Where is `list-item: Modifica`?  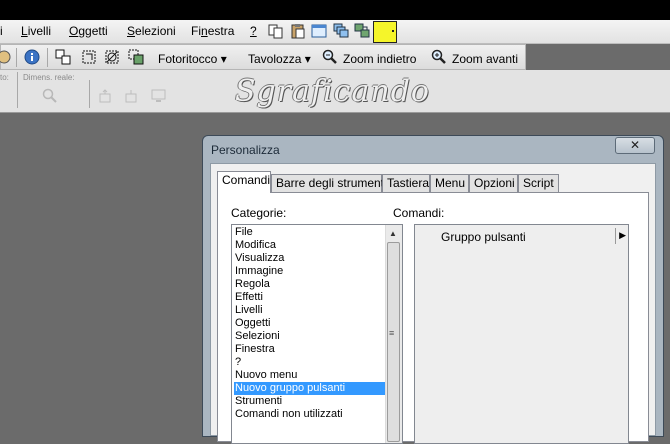 list-item: Modifica is located at coordinates (311, 245).